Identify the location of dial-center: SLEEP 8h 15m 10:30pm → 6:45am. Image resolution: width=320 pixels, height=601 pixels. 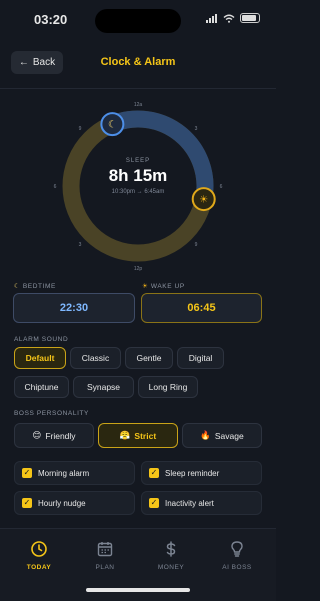
(138, 176).